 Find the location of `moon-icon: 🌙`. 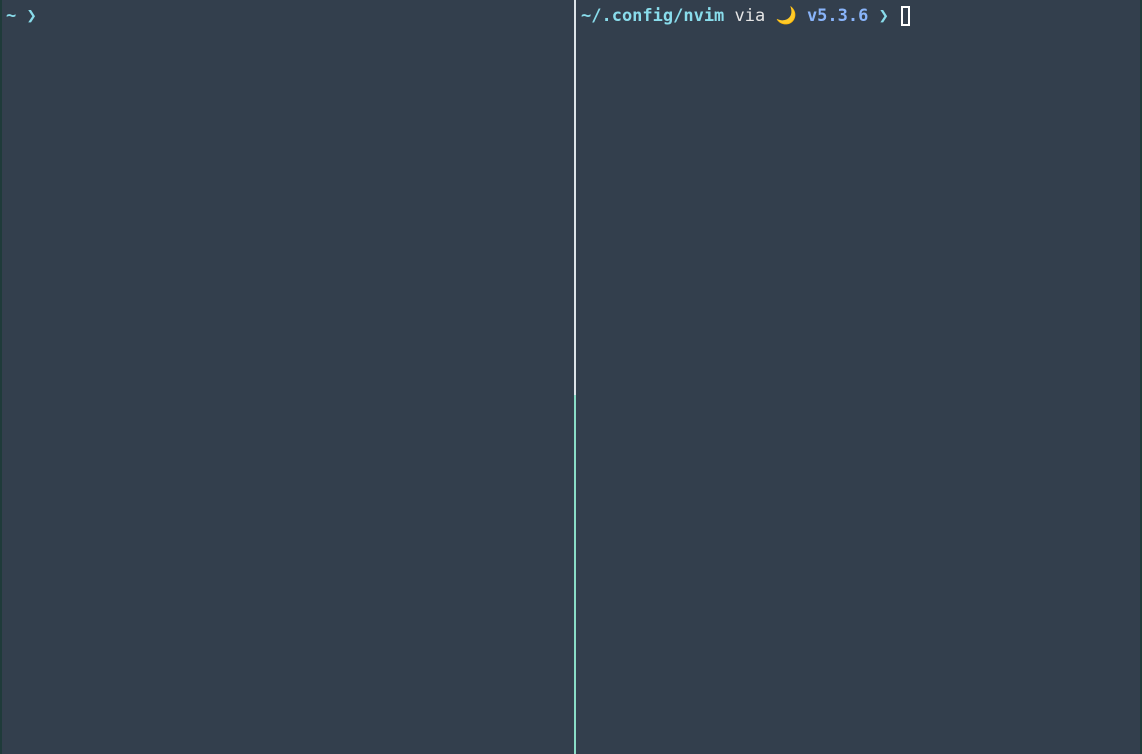

moon-icon: 🌙 is located at coordinates (786, 16).